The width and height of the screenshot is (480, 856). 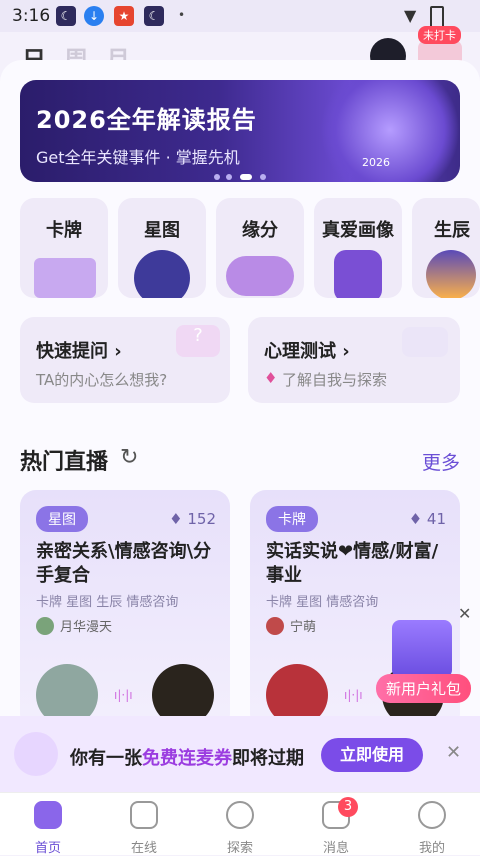 What do you see at coordinates (307, 351) in the screenshot?
I see `psych-test-title: 心理测试 ›` at bounding box center [307, 351].